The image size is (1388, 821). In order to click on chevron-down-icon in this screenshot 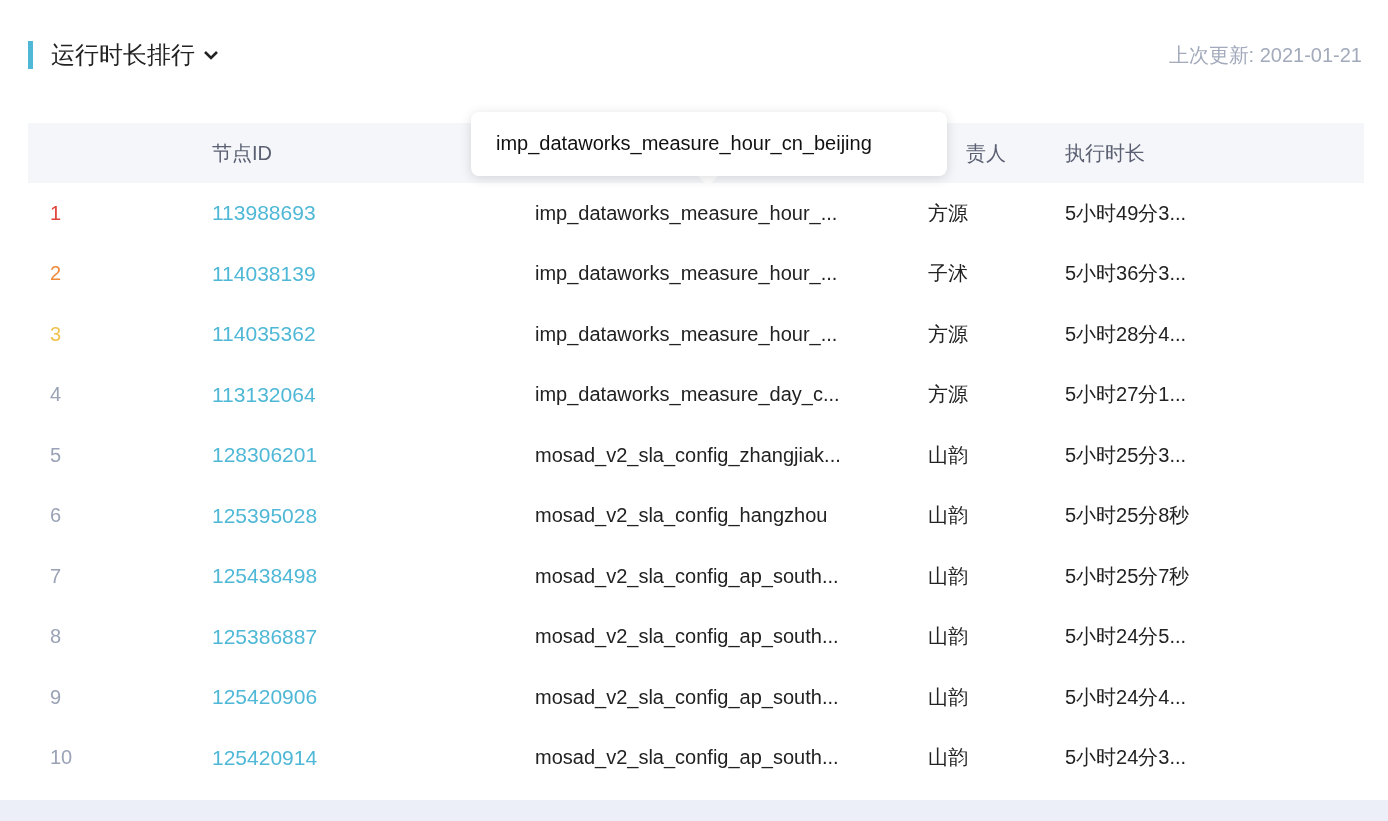, I will do `click(211, 55)`.